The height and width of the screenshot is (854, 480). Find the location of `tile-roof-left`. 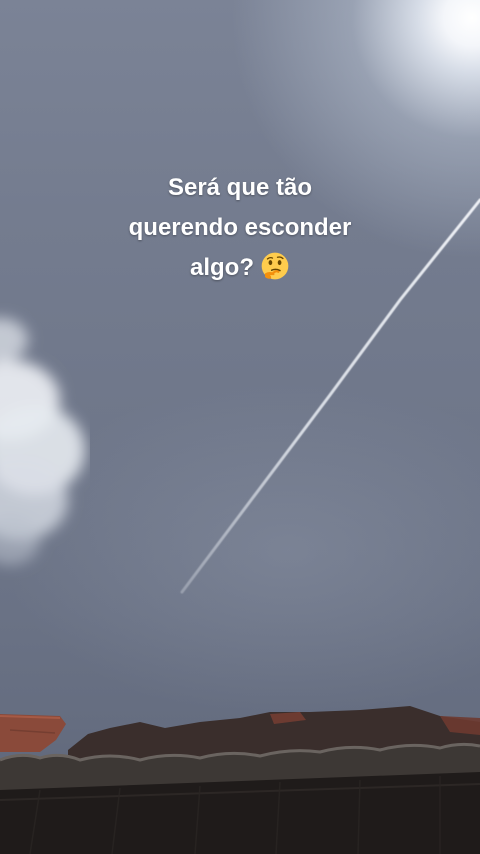

tile-roof-left is located at coordinates (33, 733).